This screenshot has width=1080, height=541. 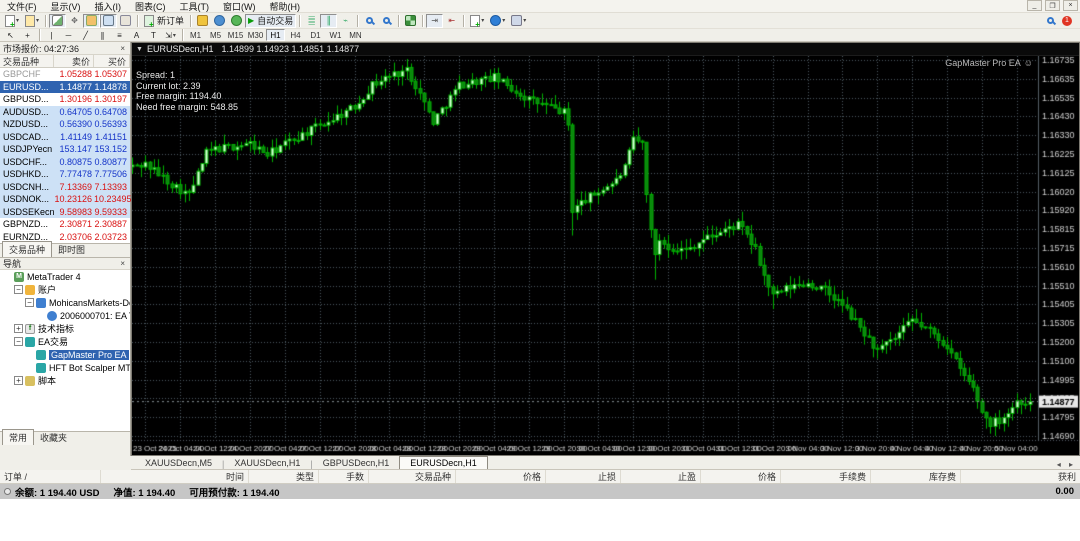 What do you see at coordinates (410, 21) in the screenshot?
I see `tile-windows-button` at bounding box center [410, 21].